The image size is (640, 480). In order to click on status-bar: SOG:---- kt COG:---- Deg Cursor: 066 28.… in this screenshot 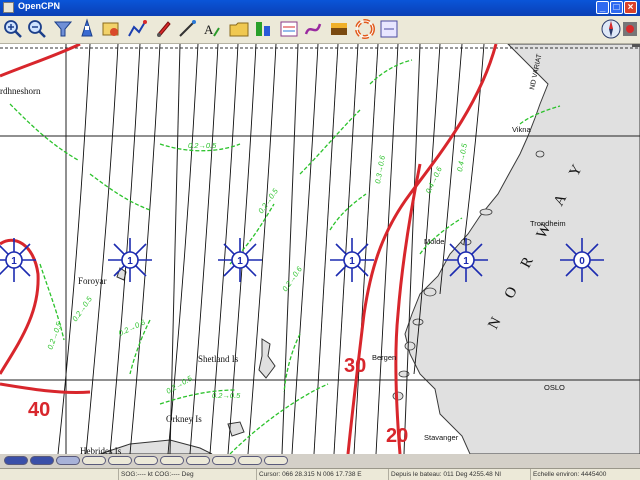, I will do `click(320, 474)`.